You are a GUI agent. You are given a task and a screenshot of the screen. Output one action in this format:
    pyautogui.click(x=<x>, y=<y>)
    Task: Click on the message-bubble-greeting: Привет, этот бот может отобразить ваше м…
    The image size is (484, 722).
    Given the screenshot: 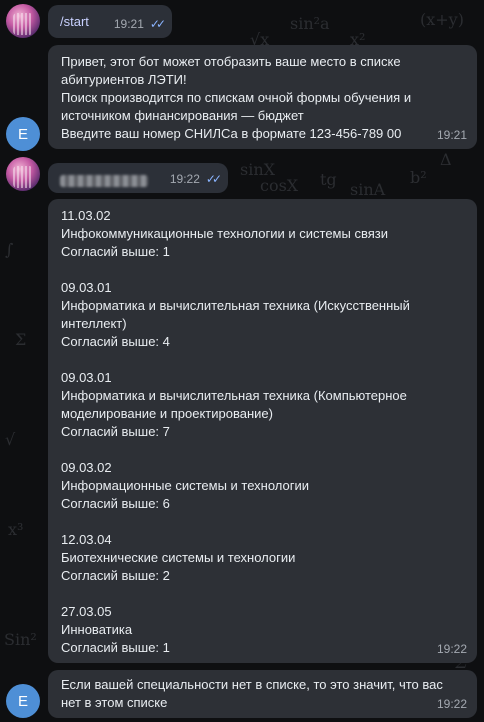 What is the action you would take?
    pyautogui.click(x=262, y=97)
    